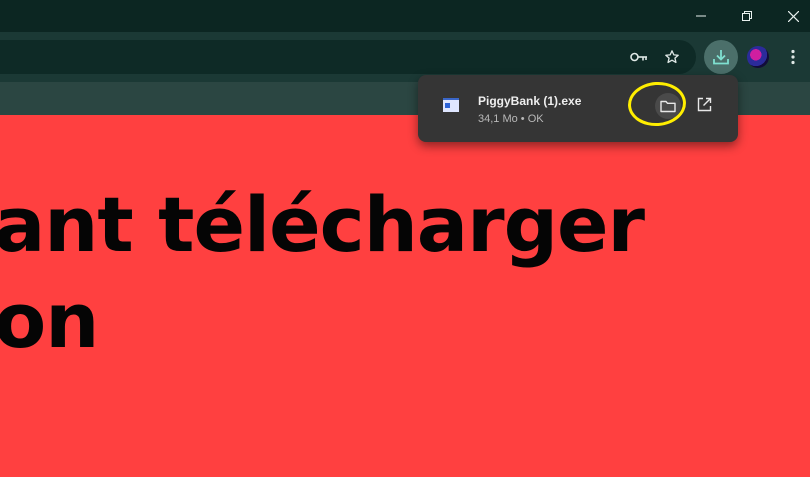 The image size is (810, 477). Describe the element at coordinates (49, 320) in the screenshot. I see `heading-line-2: on` at that location.